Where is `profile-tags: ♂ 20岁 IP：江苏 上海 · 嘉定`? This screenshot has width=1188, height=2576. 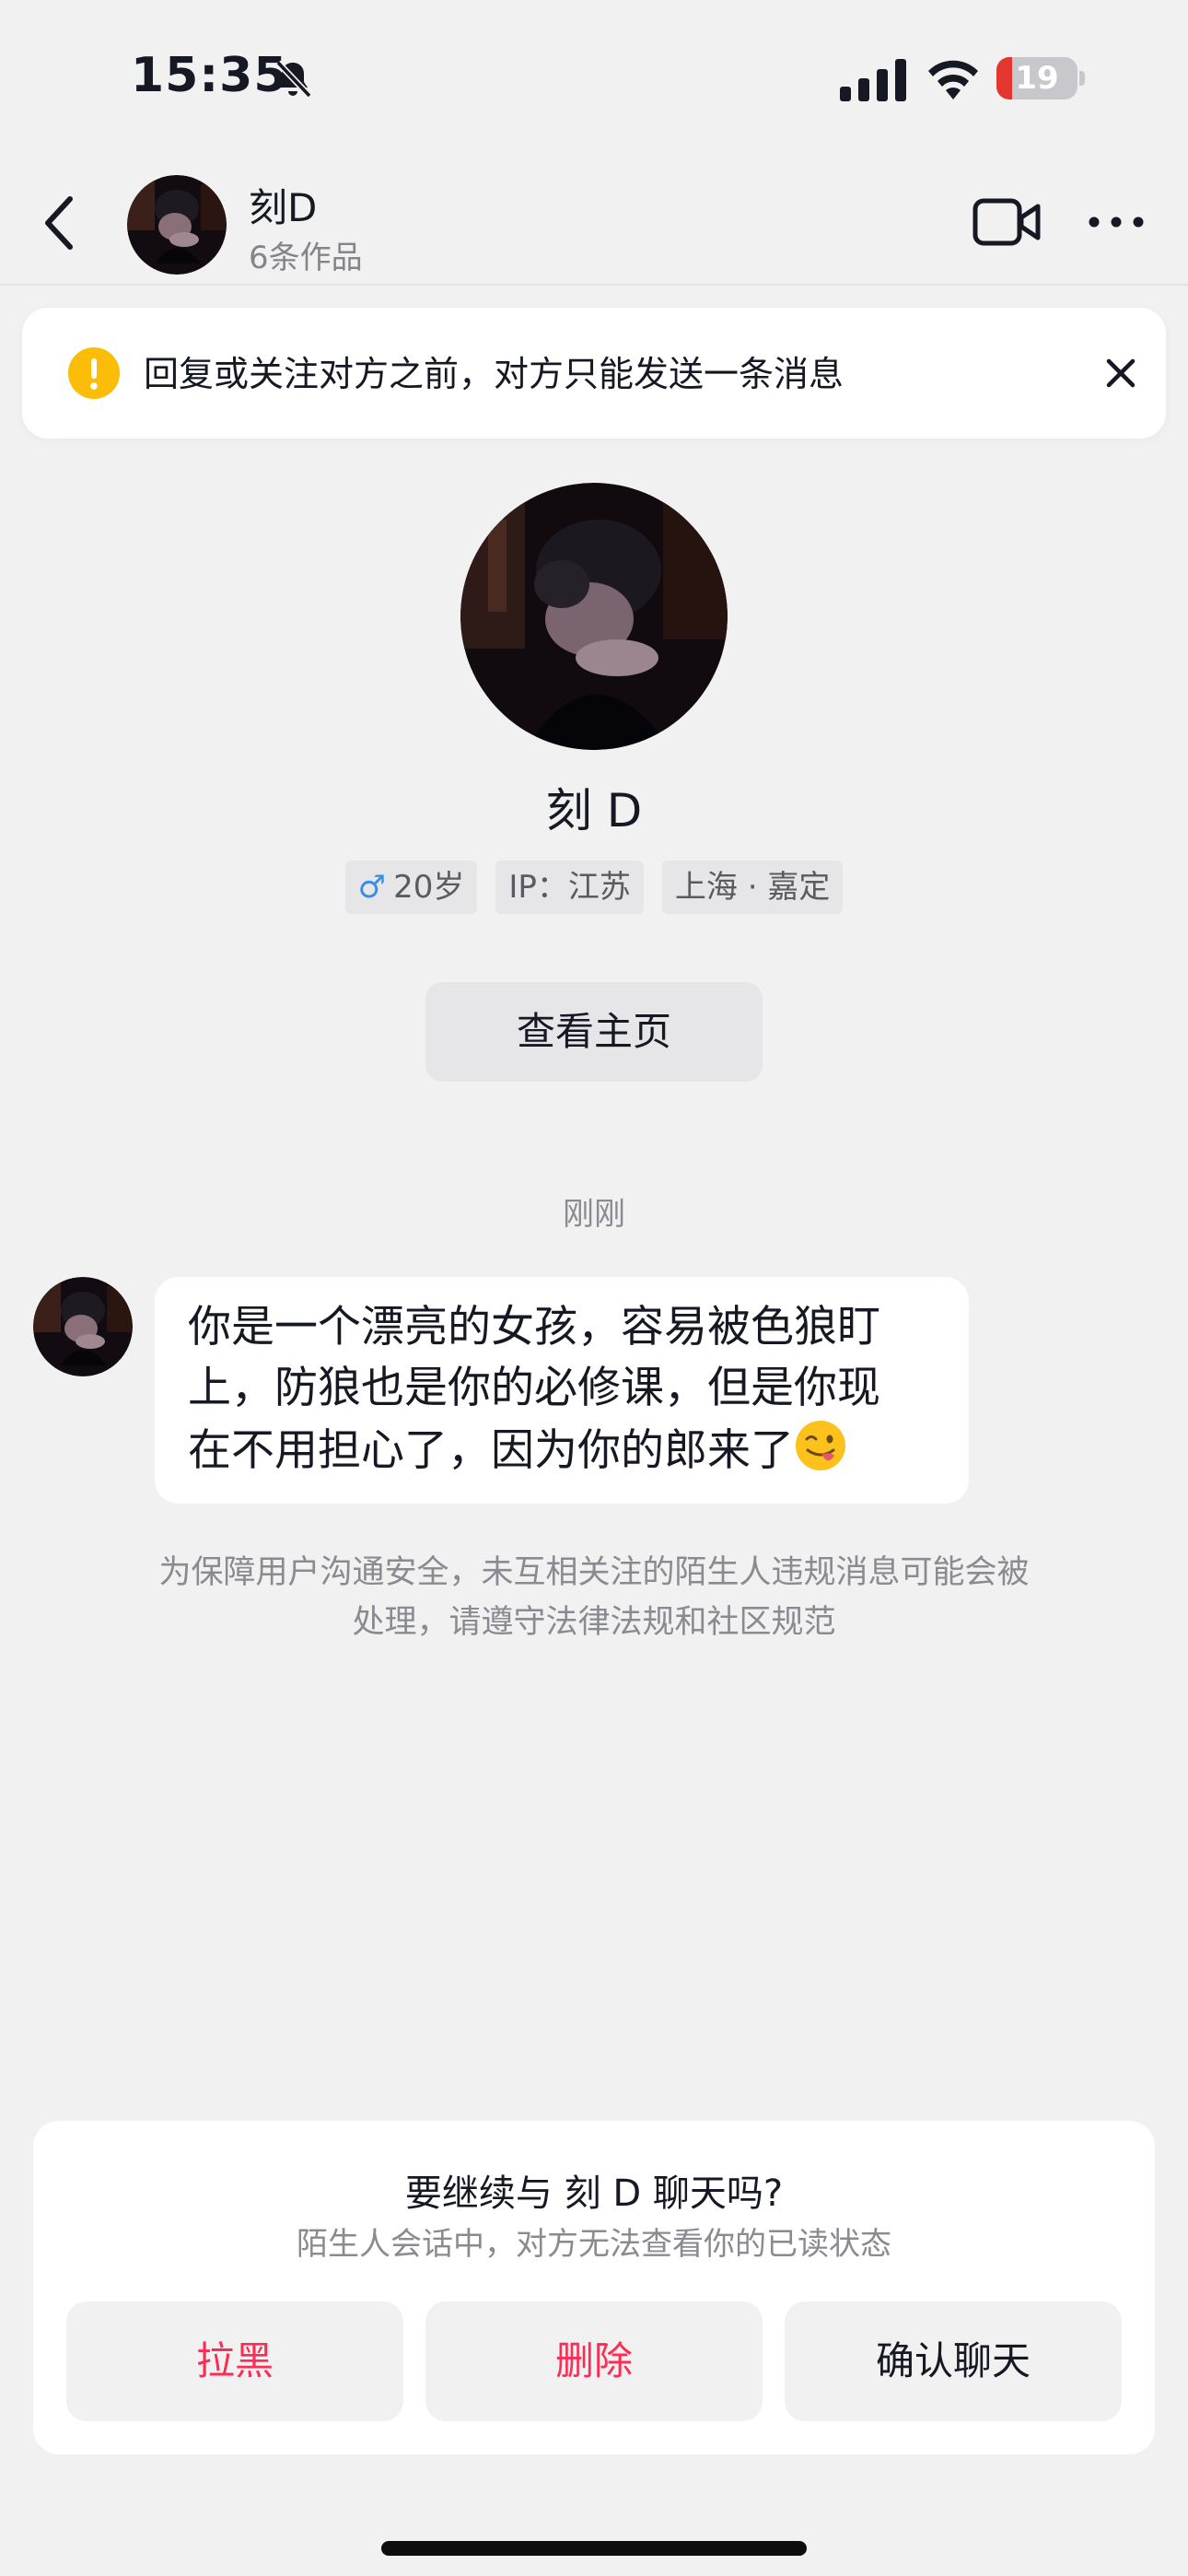
profile-tags: ♂ 20岁 IP：江苏 上海 · 嘉定 is located at coordinates (594, 887).